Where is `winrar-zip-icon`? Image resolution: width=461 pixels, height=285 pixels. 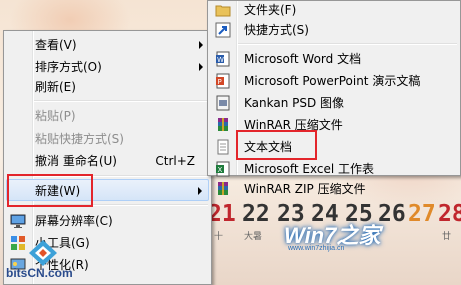 winrar-zip-icon is located at coordinates (223, 189).